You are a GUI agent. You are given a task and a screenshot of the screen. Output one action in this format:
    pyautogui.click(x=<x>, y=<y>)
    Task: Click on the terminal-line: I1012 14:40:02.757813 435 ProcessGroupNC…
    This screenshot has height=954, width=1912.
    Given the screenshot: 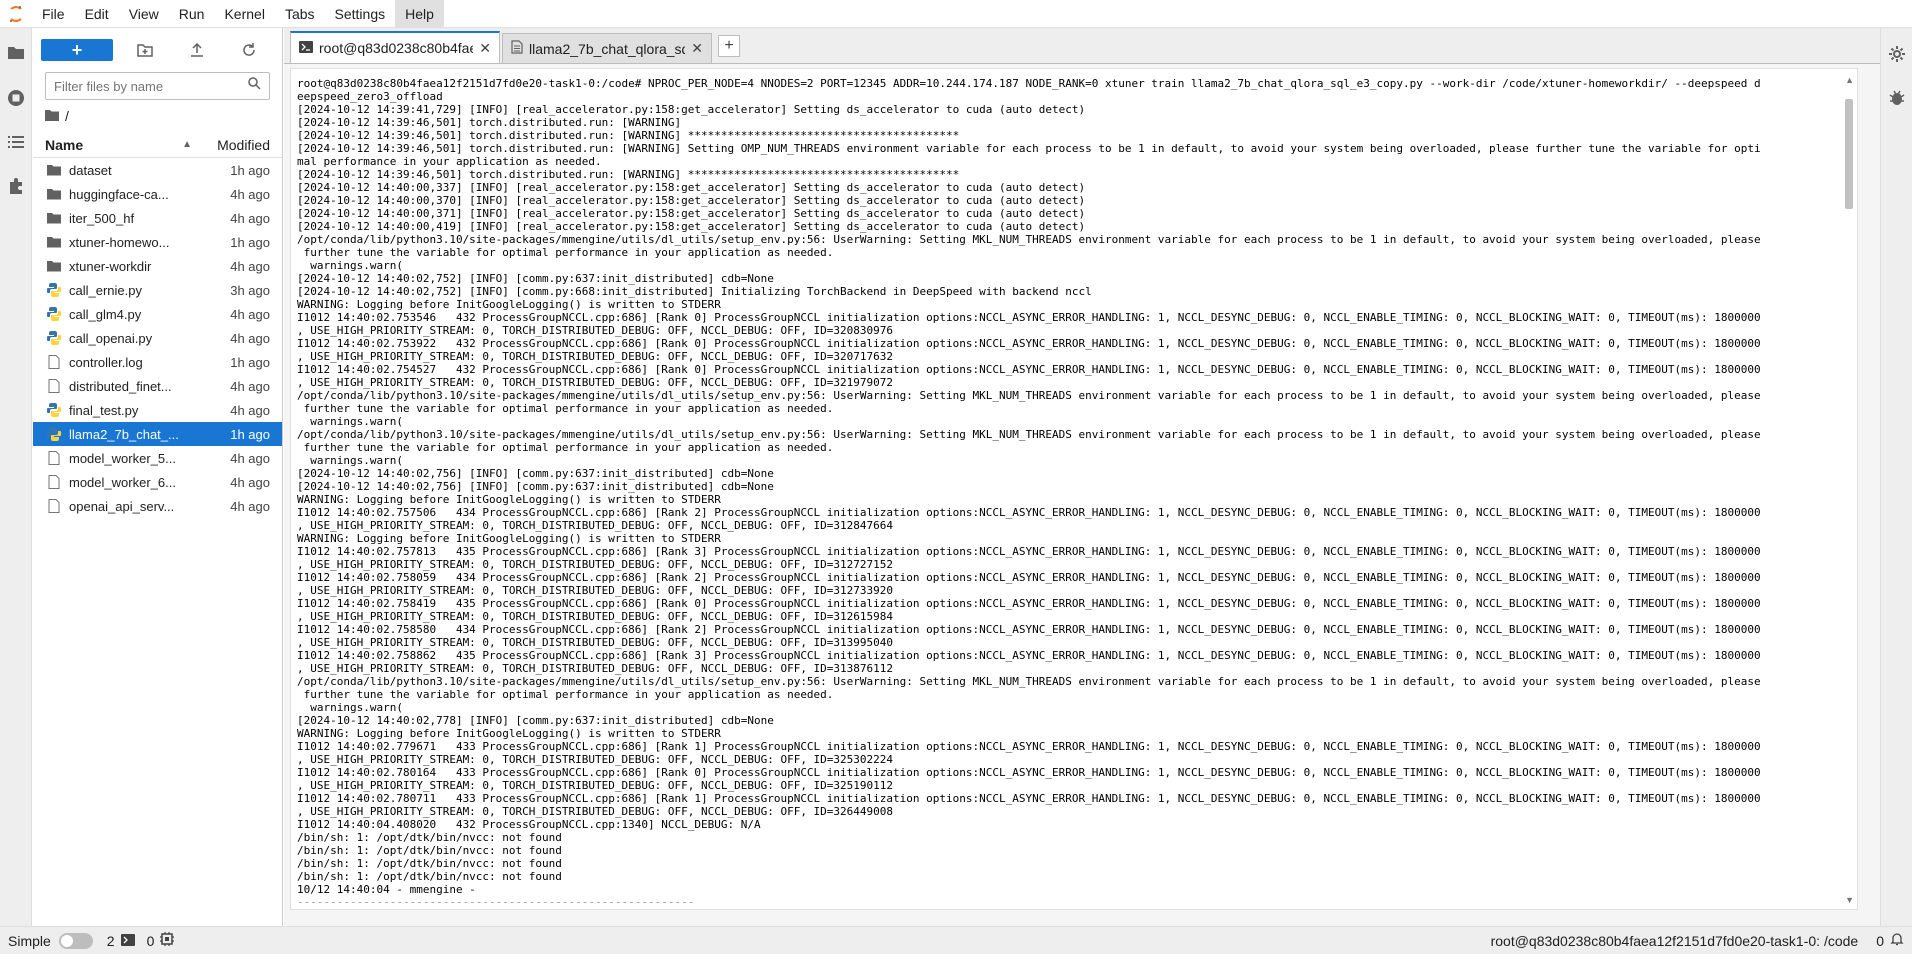 What is the action you would take?
    pyautogui.click(x=1029, y=551)
    